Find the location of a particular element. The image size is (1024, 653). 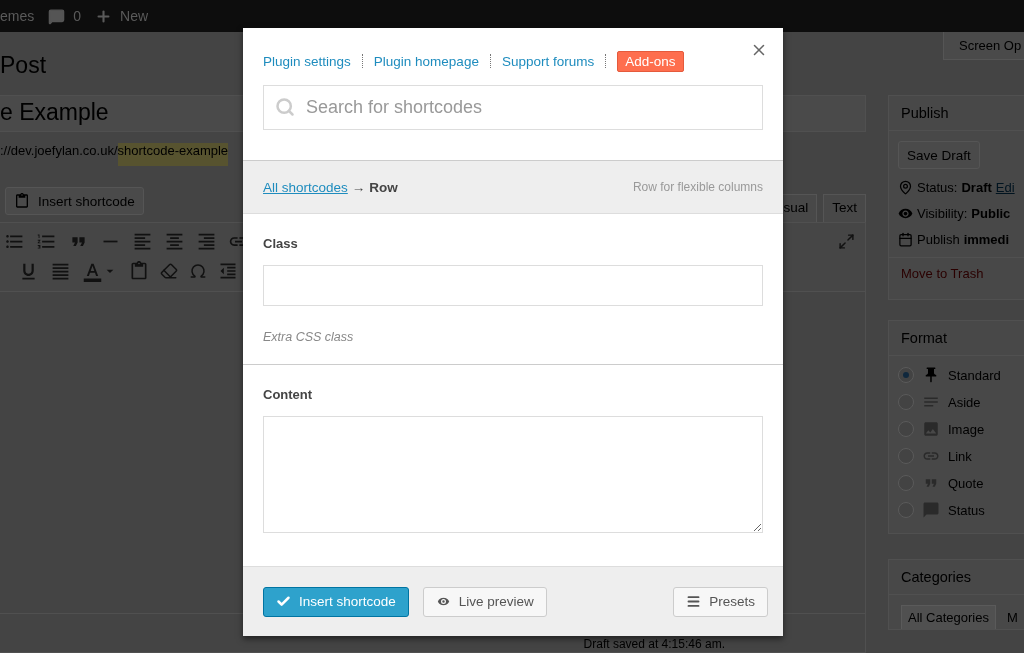

class-field is located at coordinates (513, 285).